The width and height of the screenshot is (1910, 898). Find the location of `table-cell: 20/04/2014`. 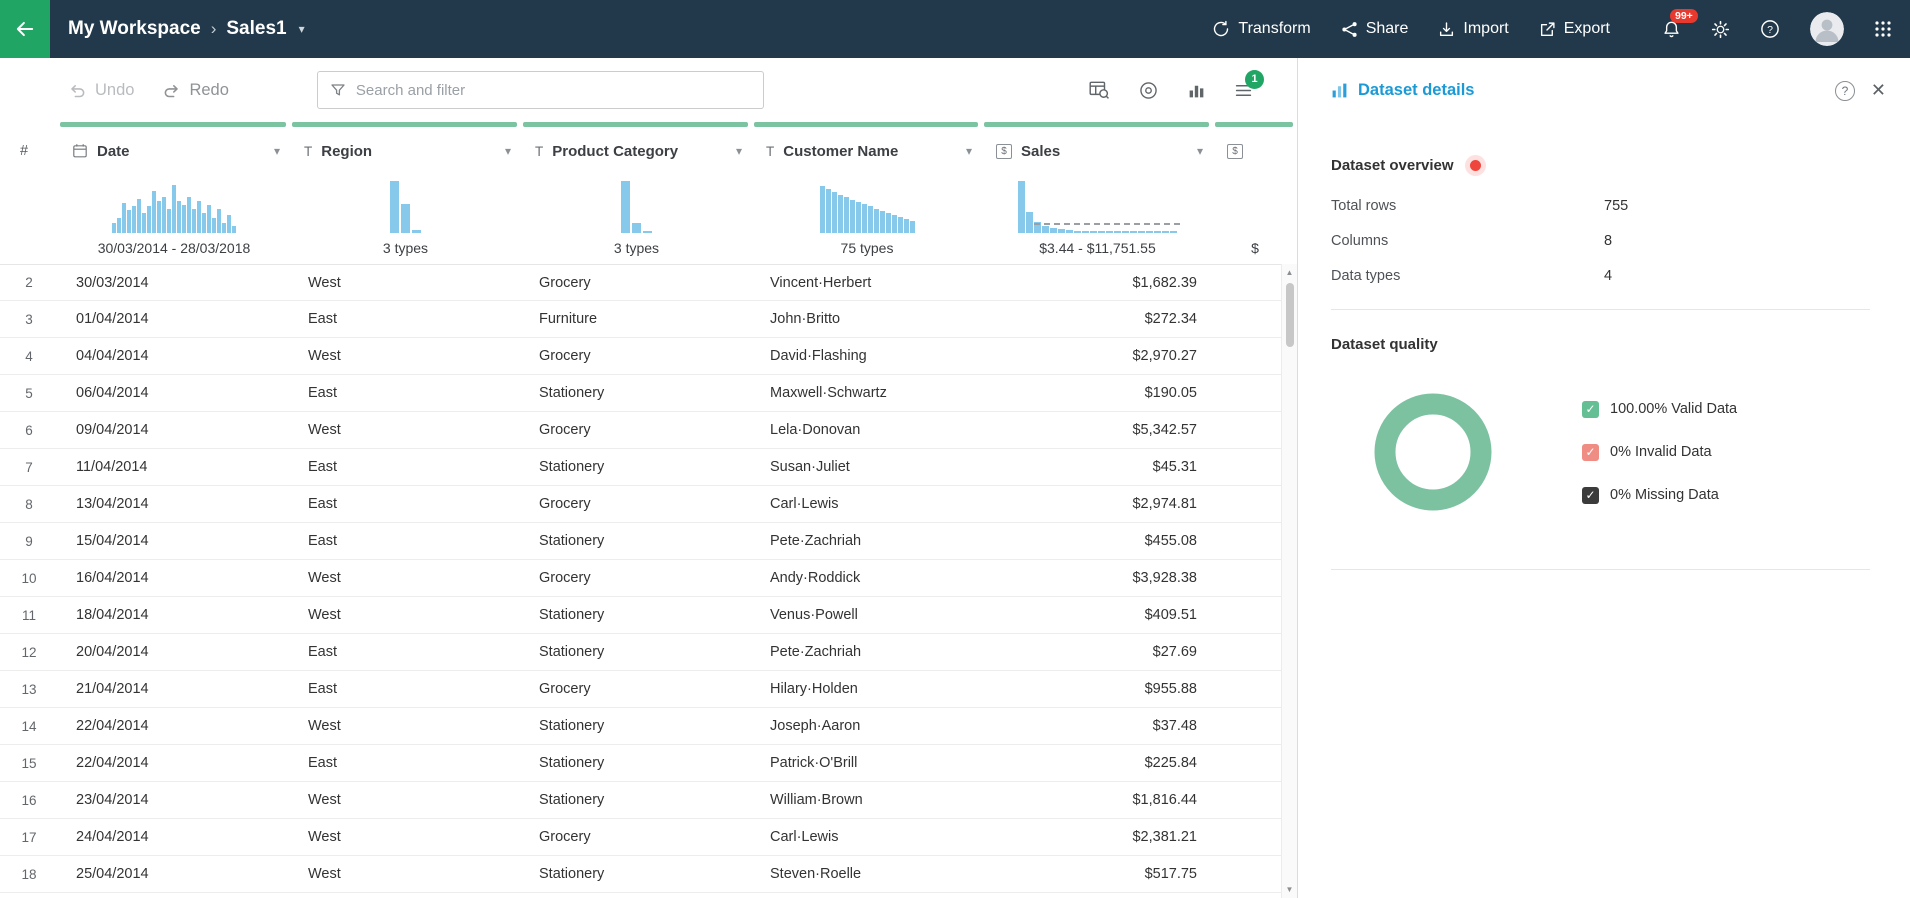

table-cell: 20/04/2014 is located at coordinates (174, 652).